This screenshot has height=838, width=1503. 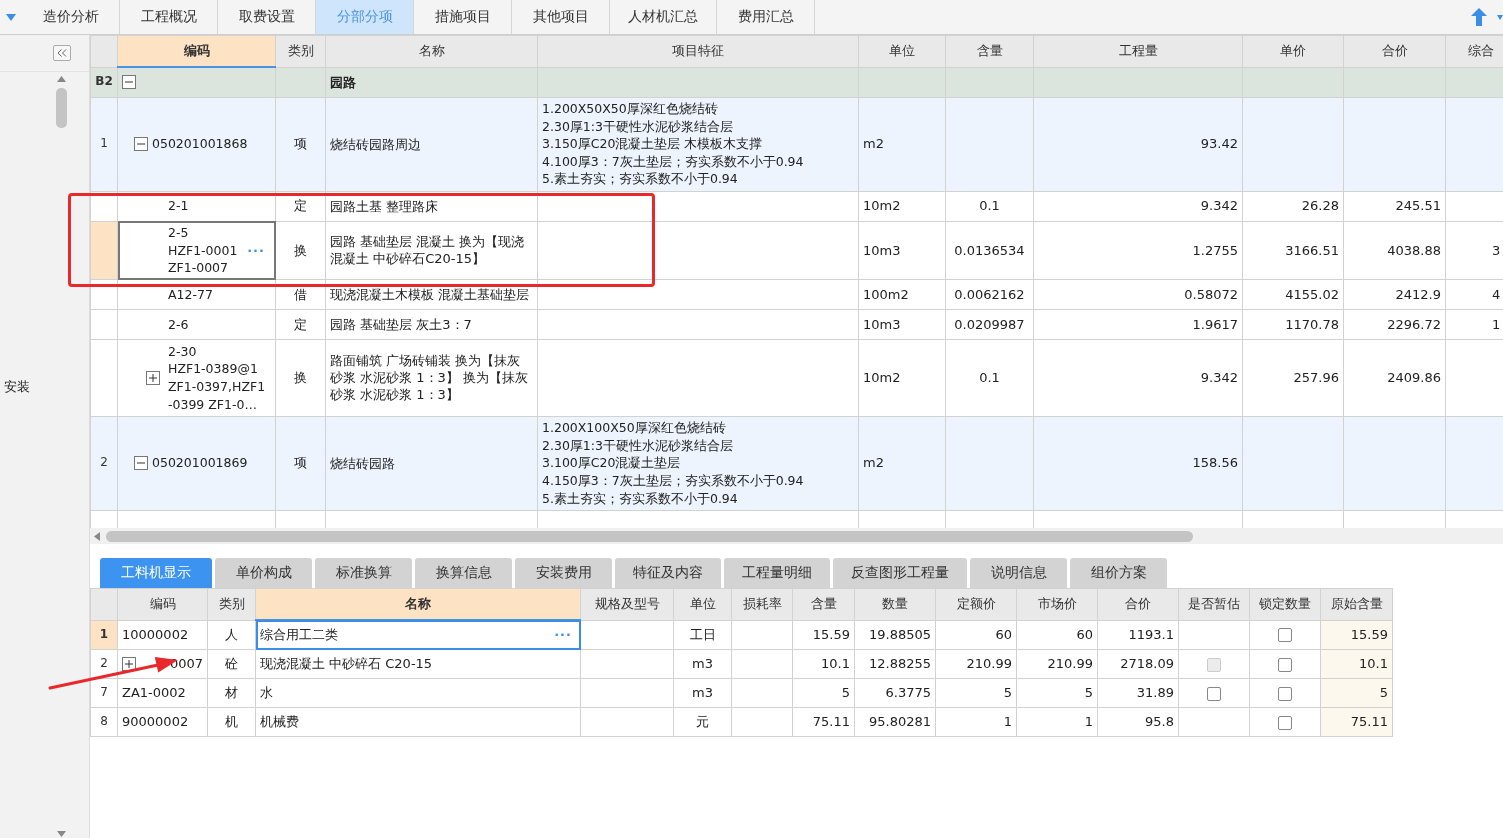 I want to click on row-number: B2, so click(x=104, y=82).